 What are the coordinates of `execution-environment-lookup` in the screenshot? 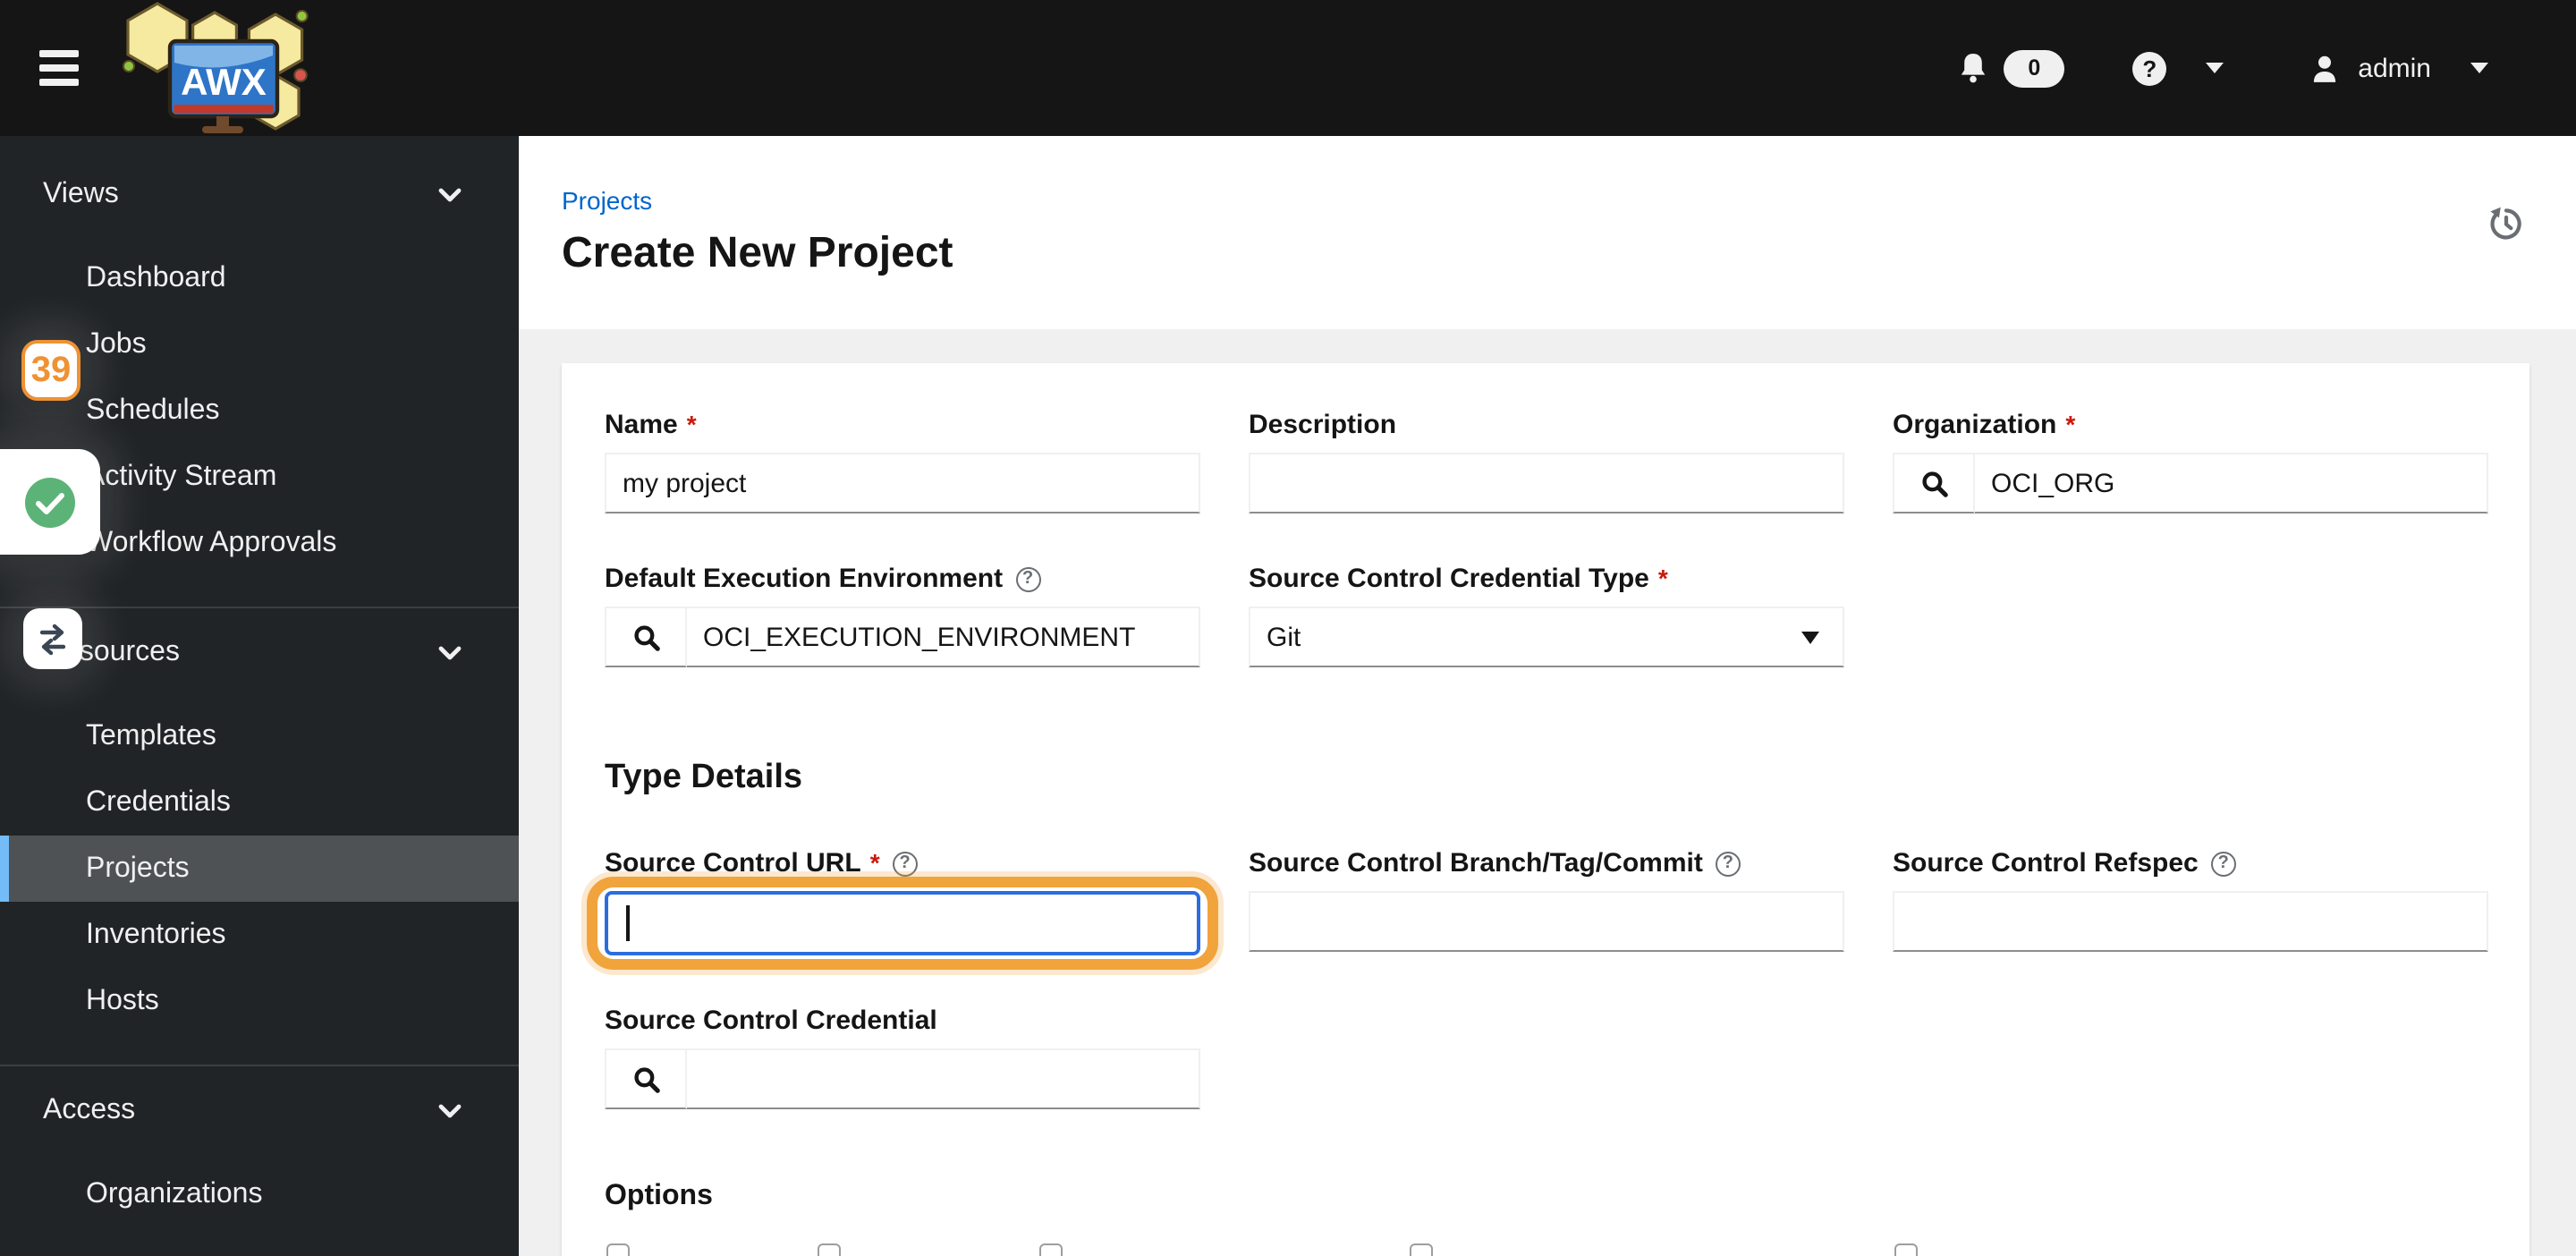 It's located at (902, 637).